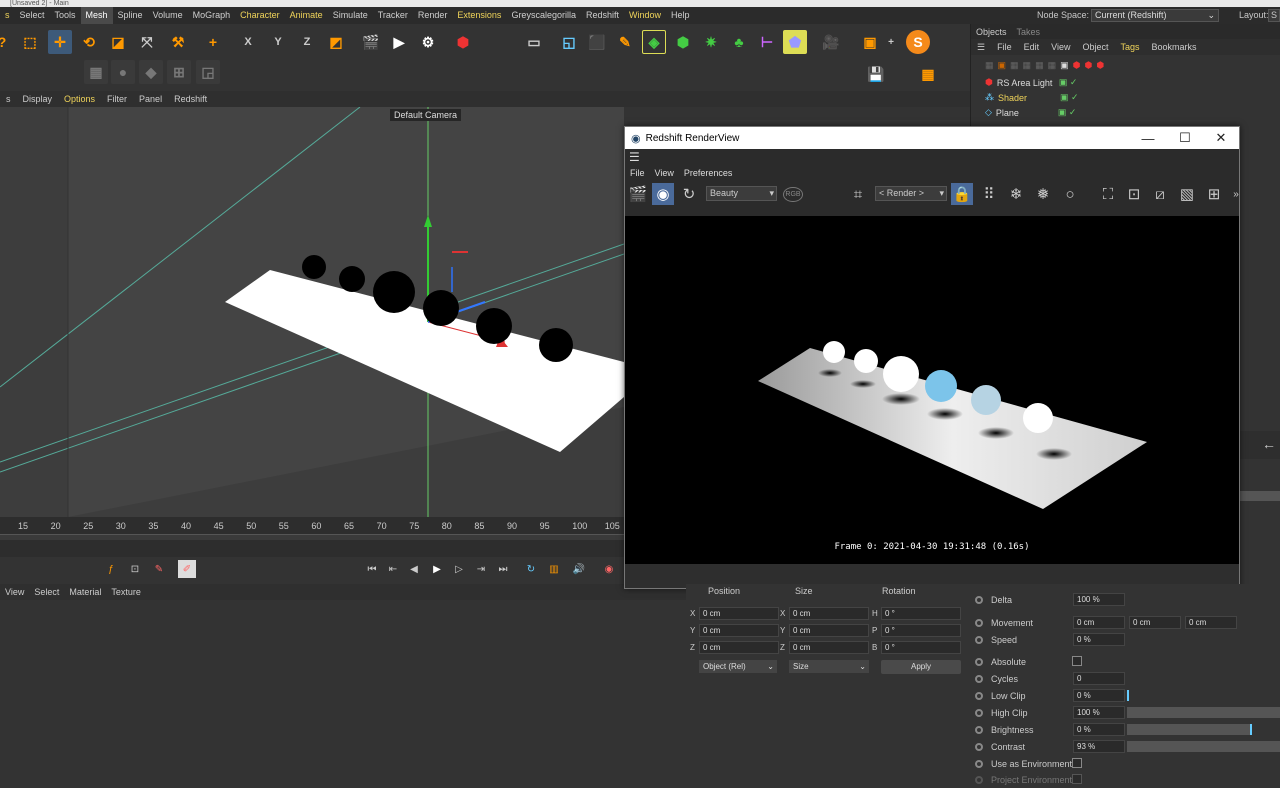  Describe the element at coordinates (1100, 65) in the screenshot. I see `rs-tag3-icon: ⬢` at that location.